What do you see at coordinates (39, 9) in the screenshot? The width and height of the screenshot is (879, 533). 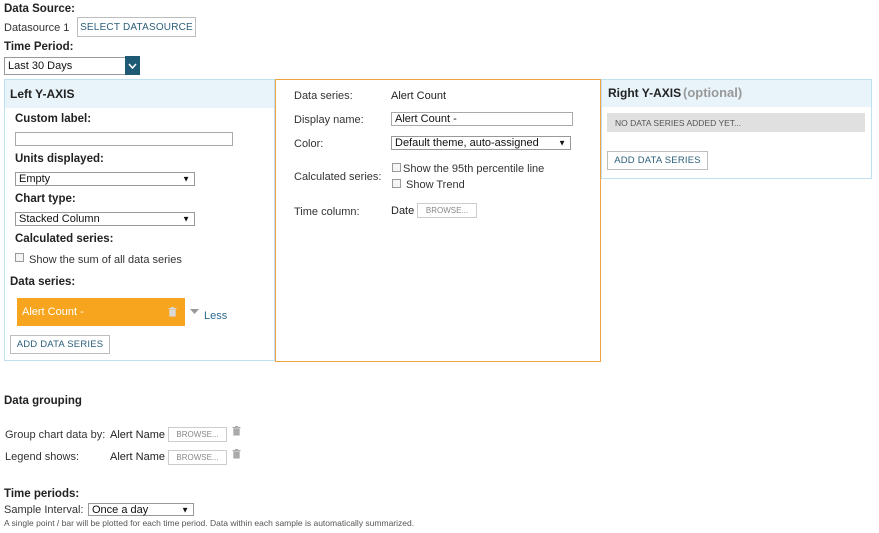 I see `datasource-label: Data Source:` at bounding box center [39, 9].